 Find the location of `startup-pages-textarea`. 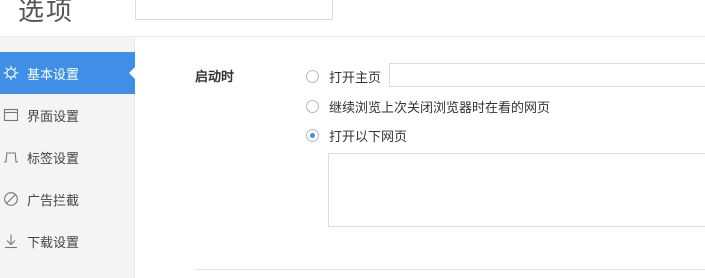

startup-pages-textarea is located at coordinates (516, 190).